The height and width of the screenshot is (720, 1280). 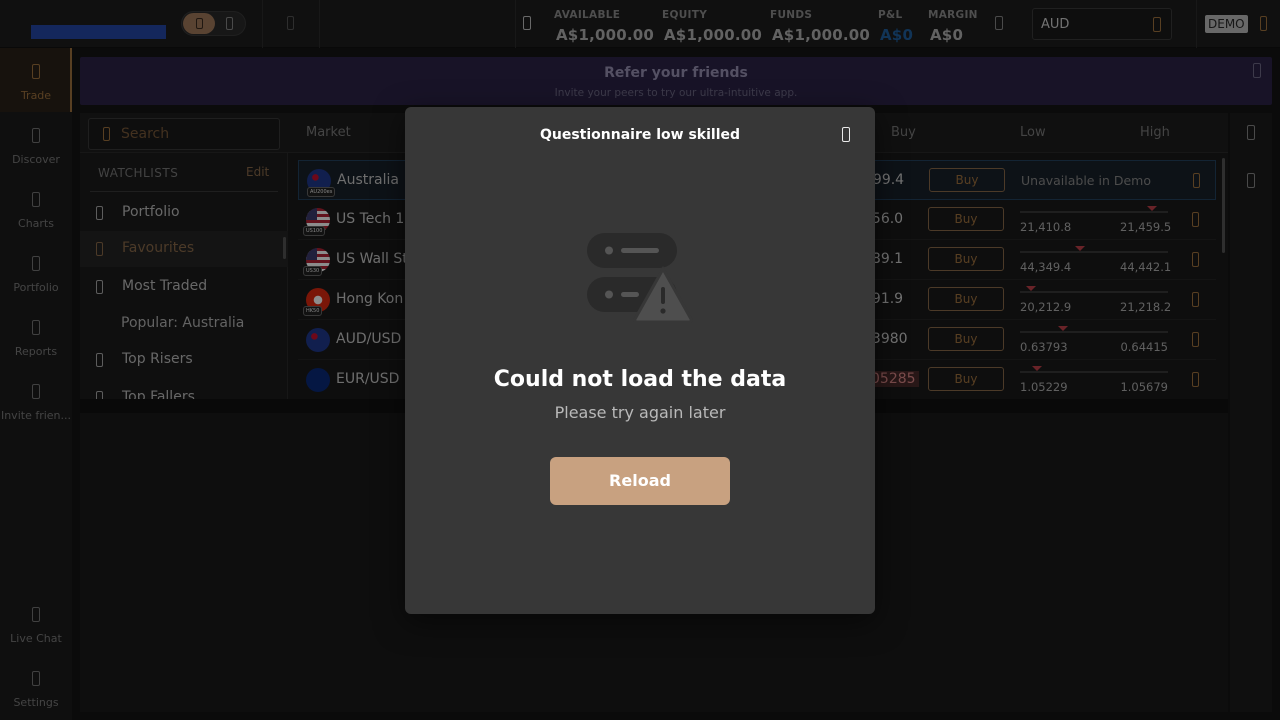 I want to click on close-icon, so click(x=846, y=134).